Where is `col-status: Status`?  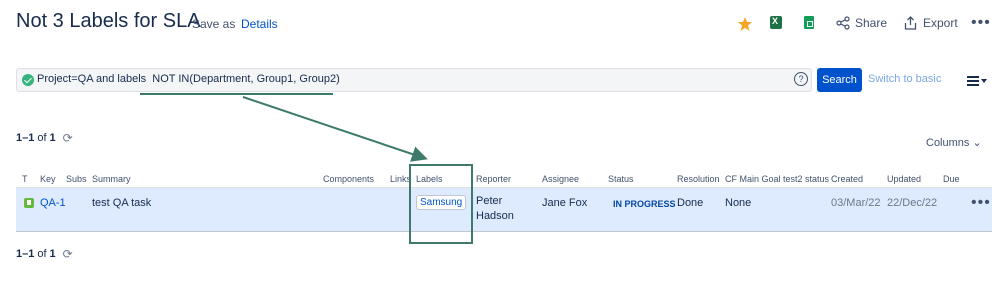 col-status: Status is located at coordinates (621, 179).